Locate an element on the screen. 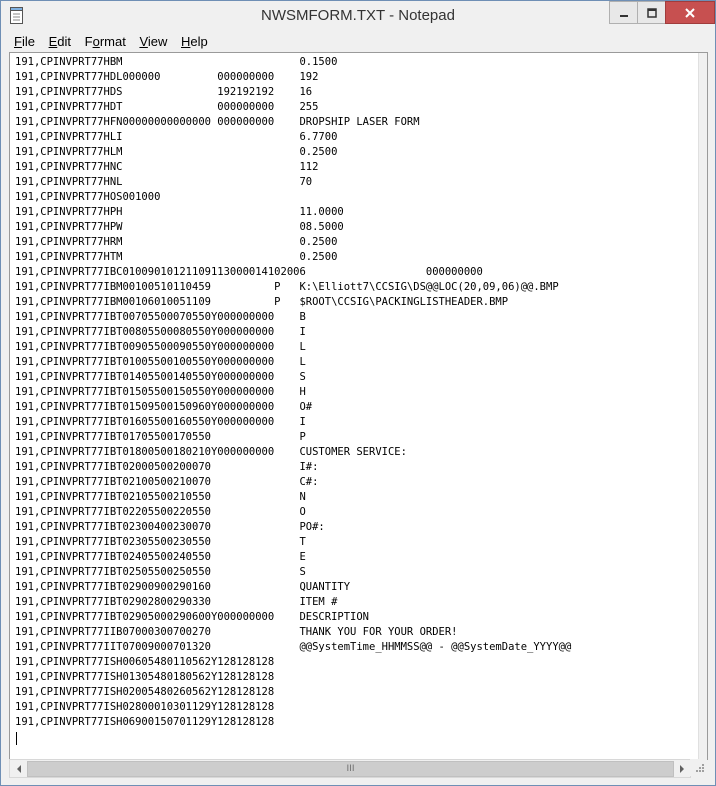 This screenshot has height=786, width=716. menu-file: File is located at coordinates (24, 40).